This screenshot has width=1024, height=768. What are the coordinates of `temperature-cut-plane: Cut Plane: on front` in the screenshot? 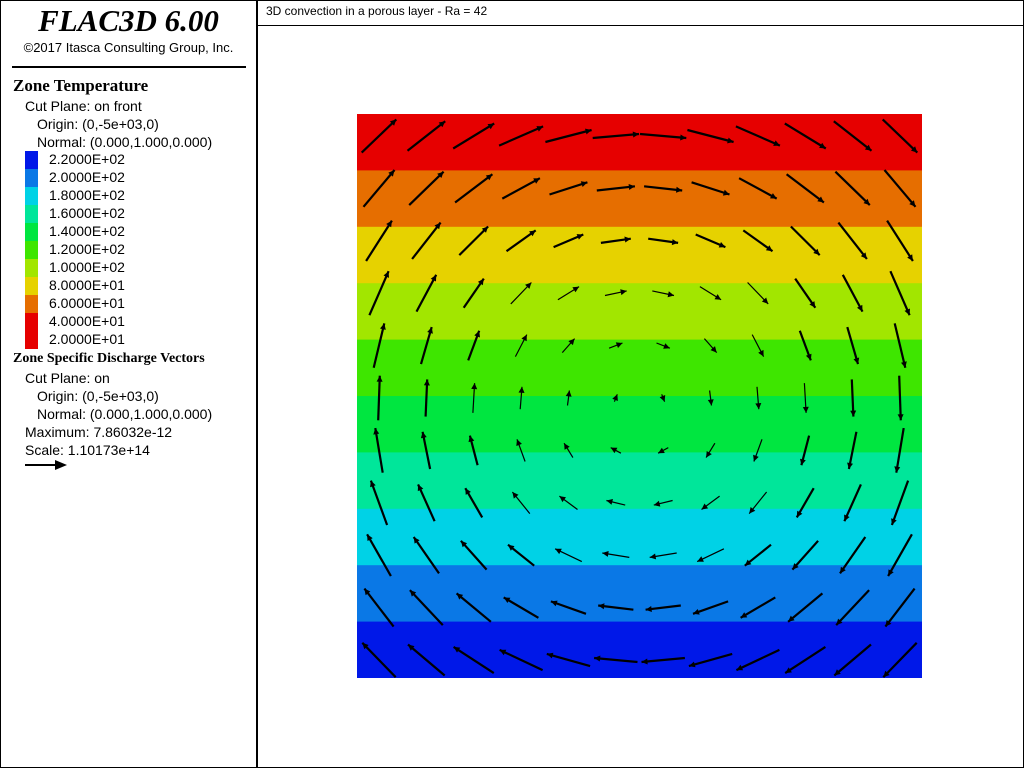 It's located at (83, 106).